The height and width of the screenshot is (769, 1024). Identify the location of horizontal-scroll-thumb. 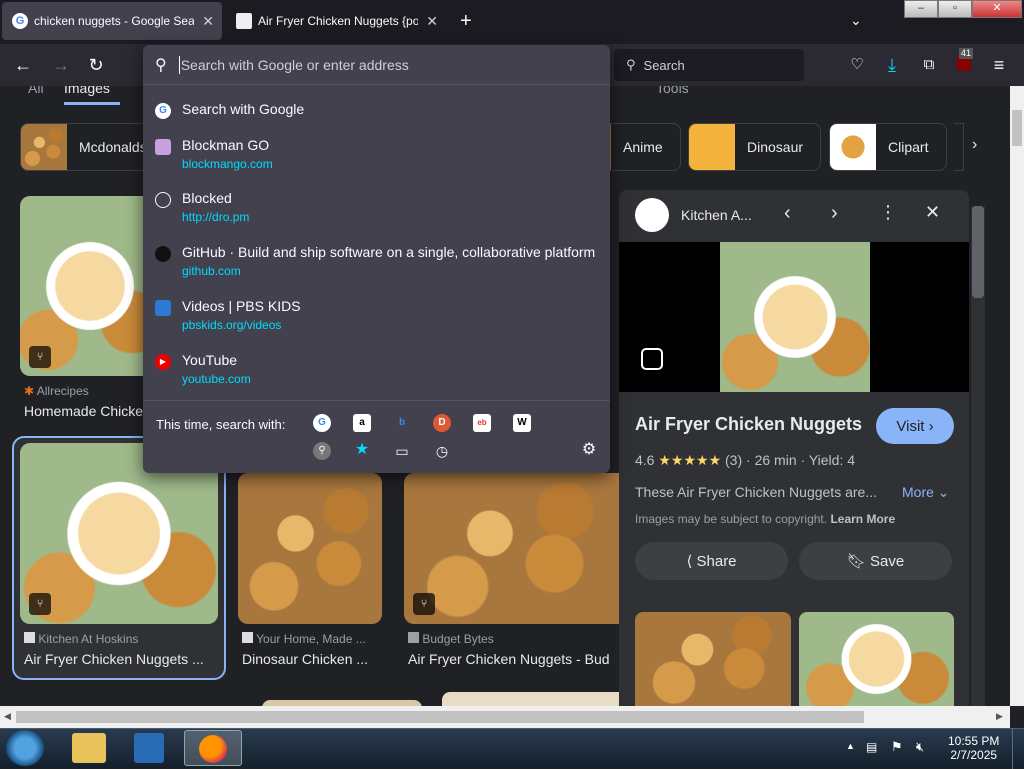
(440, 717).